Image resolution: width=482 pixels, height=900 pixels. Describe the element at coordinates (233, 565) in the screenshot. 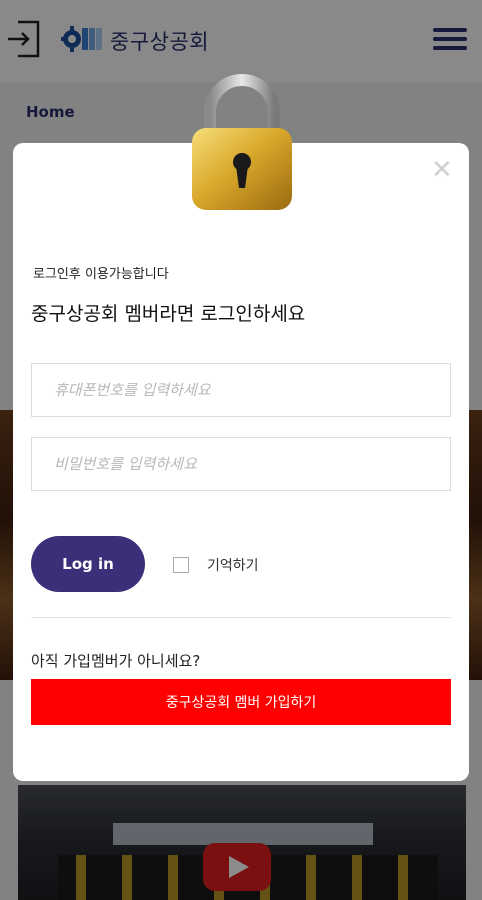

I see `remember-label: 기억하기` at that location.